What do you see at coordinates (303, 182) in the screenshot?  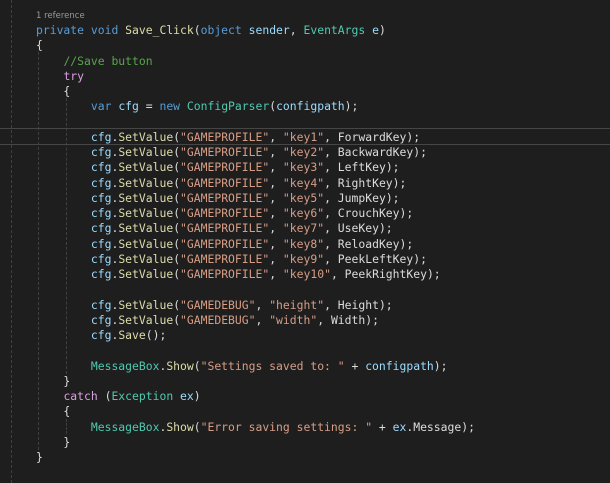 I see `code-token: "key4"` at bounding box center [303, 182].